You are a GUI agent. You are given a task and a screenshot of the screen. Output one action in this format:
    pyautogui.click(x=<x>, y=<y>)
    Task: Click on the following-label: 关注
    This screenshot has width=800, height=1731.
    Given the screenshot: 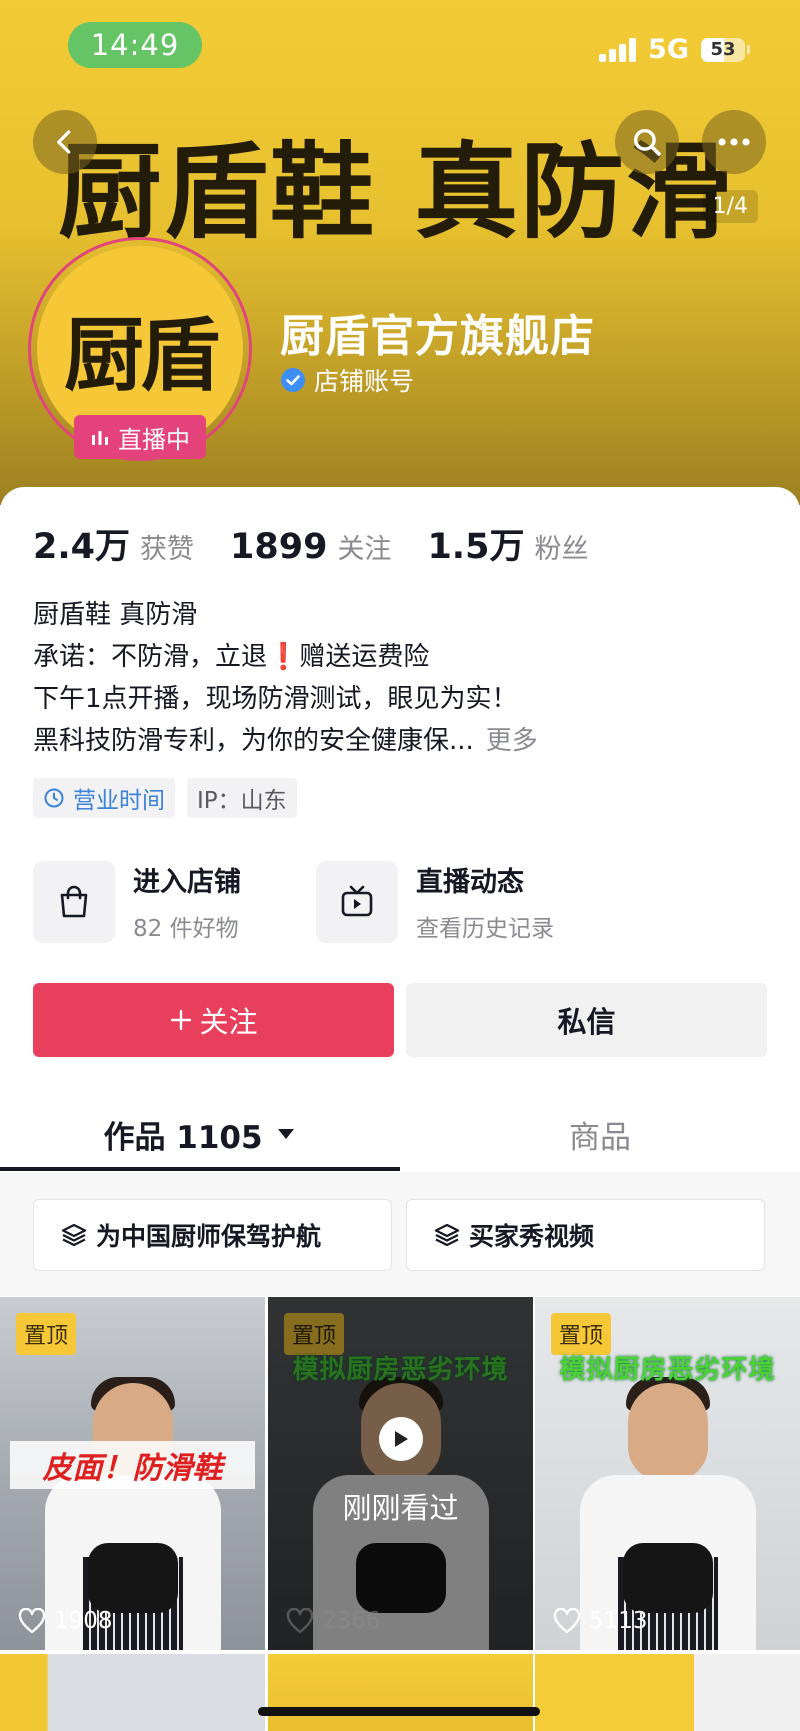 What is the action you would take?
    pyautogui.click(x=364, y=549)
    